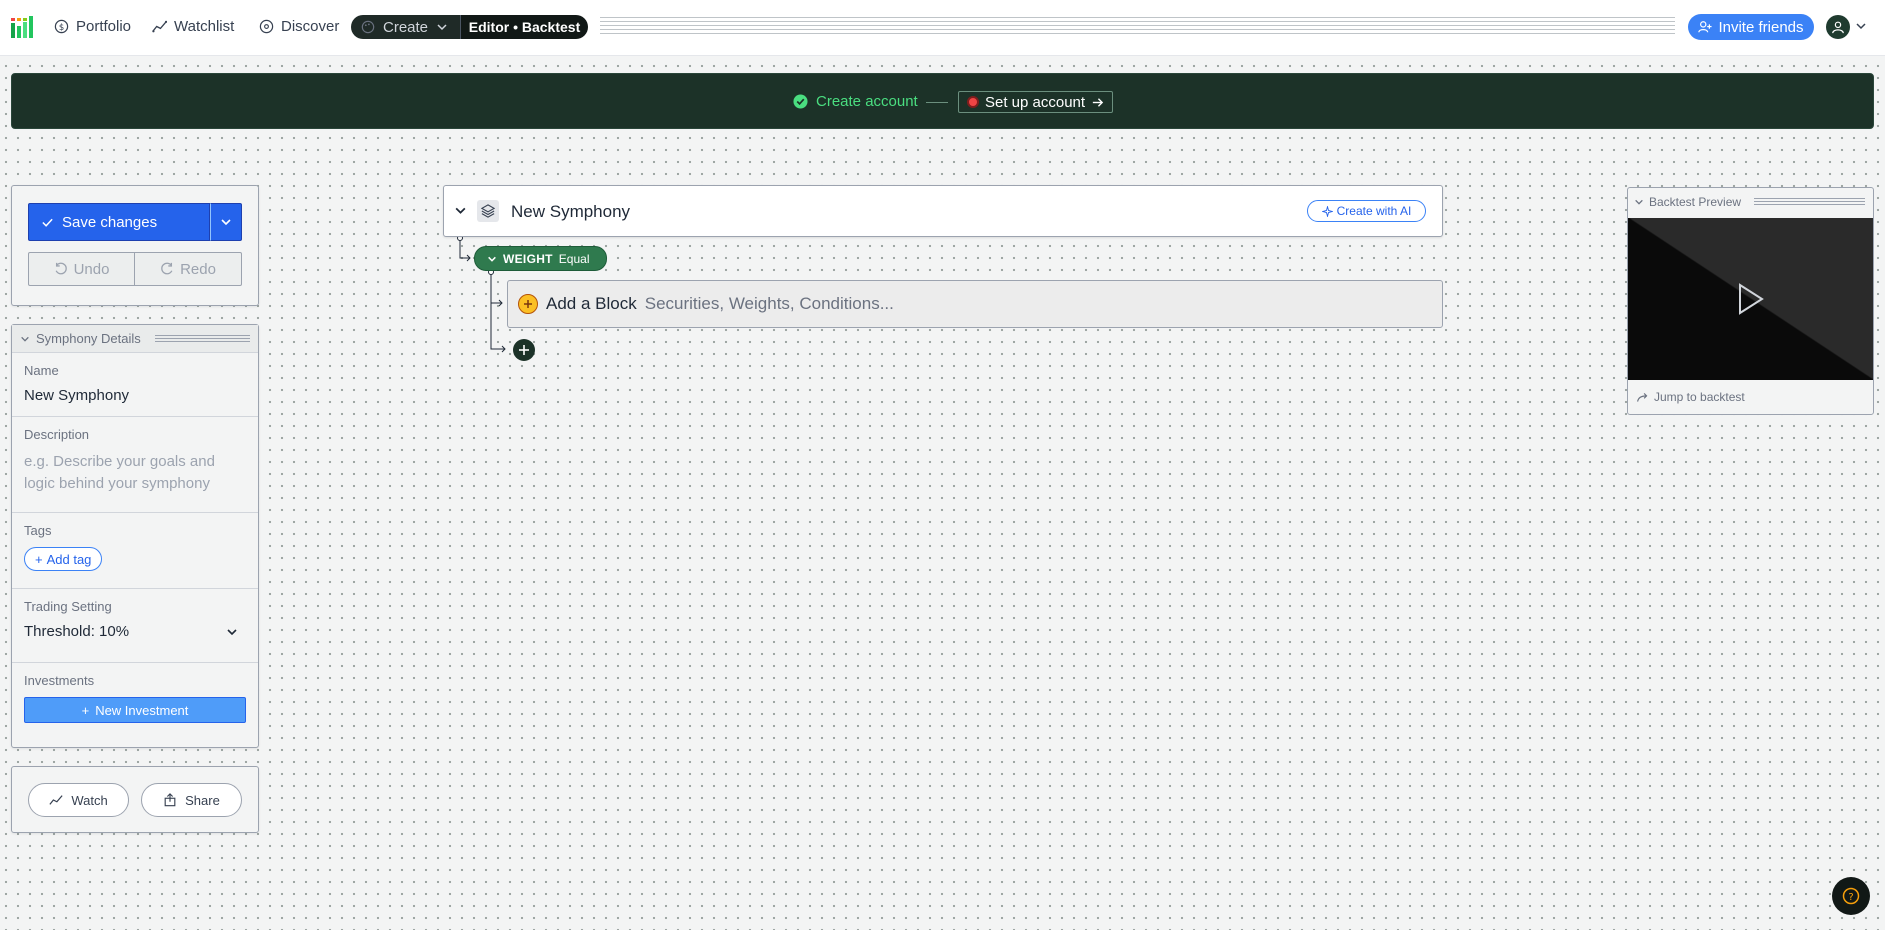  I want to click on backtest-video, so click(1750, 299).